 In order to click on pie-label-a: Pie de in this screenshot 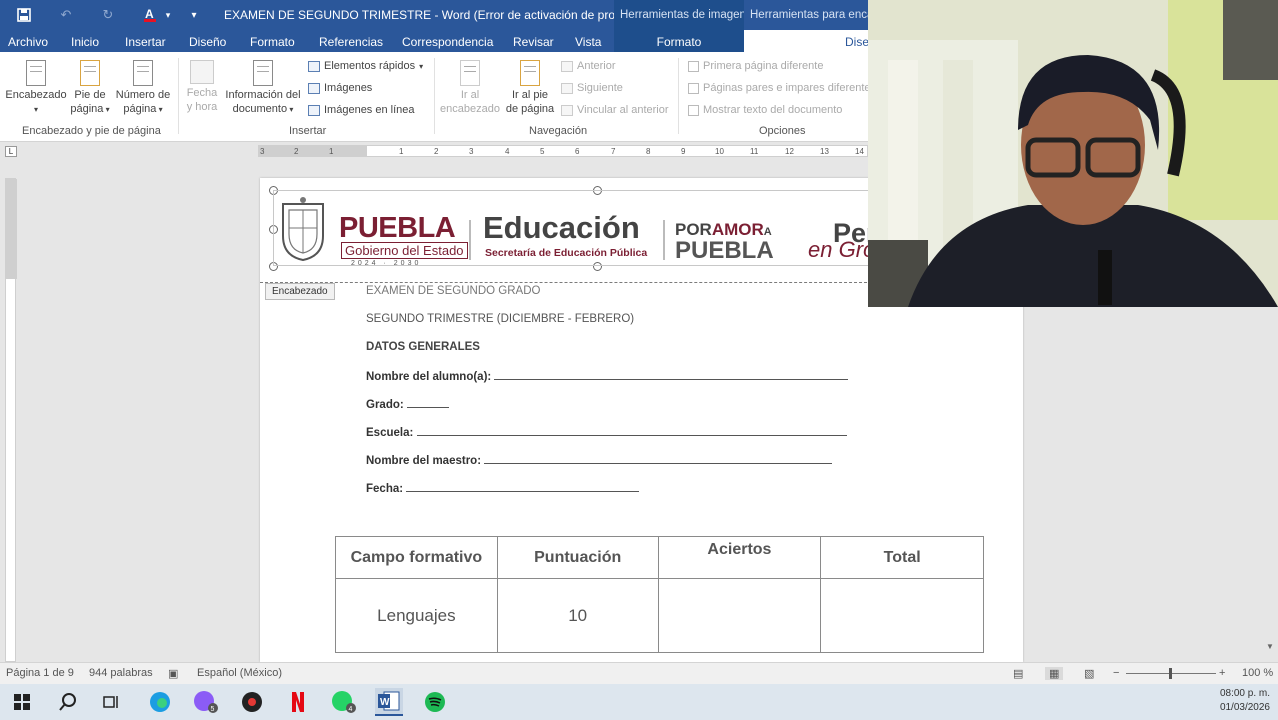, I will do `click(90, 95)`.